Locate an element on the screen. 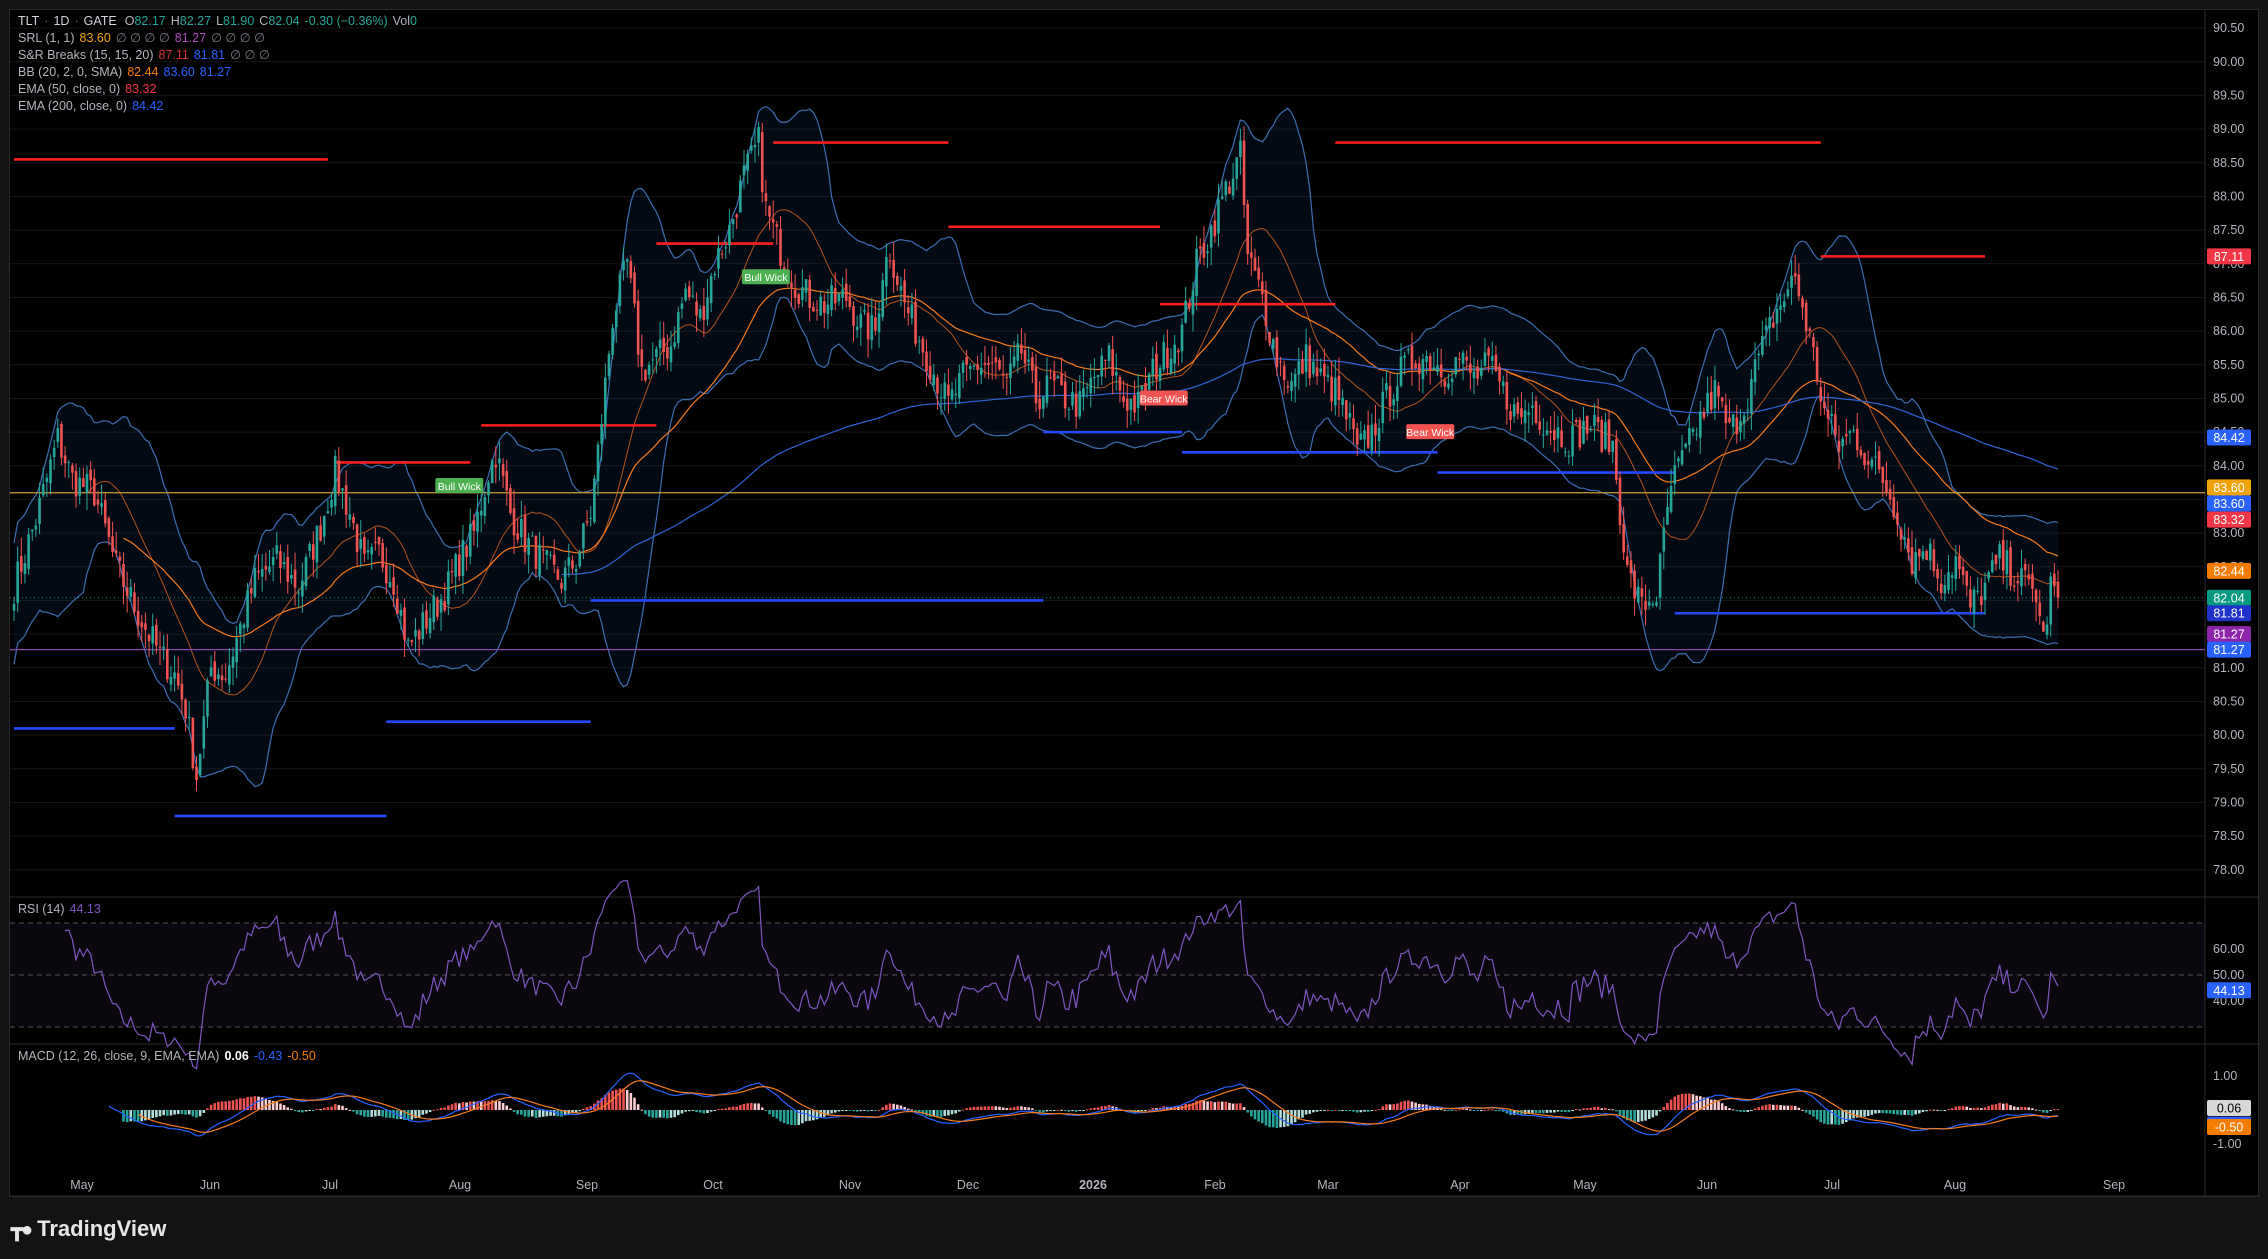  bull-wick-label: Bull Wick is located at coordinates (459, 485).